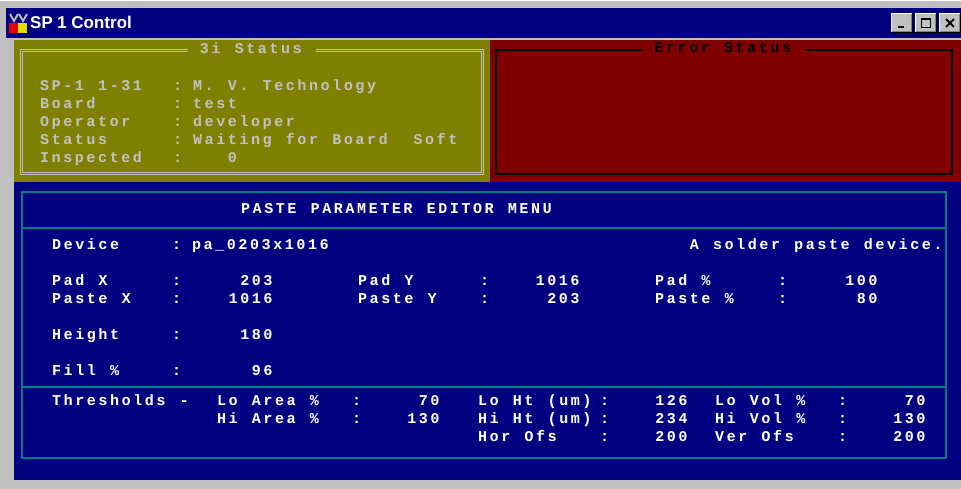  What do you see at coordinates (388, 282) in the screenshot?
I see `field-label: Pad Y` at bounding box center [388, 282].